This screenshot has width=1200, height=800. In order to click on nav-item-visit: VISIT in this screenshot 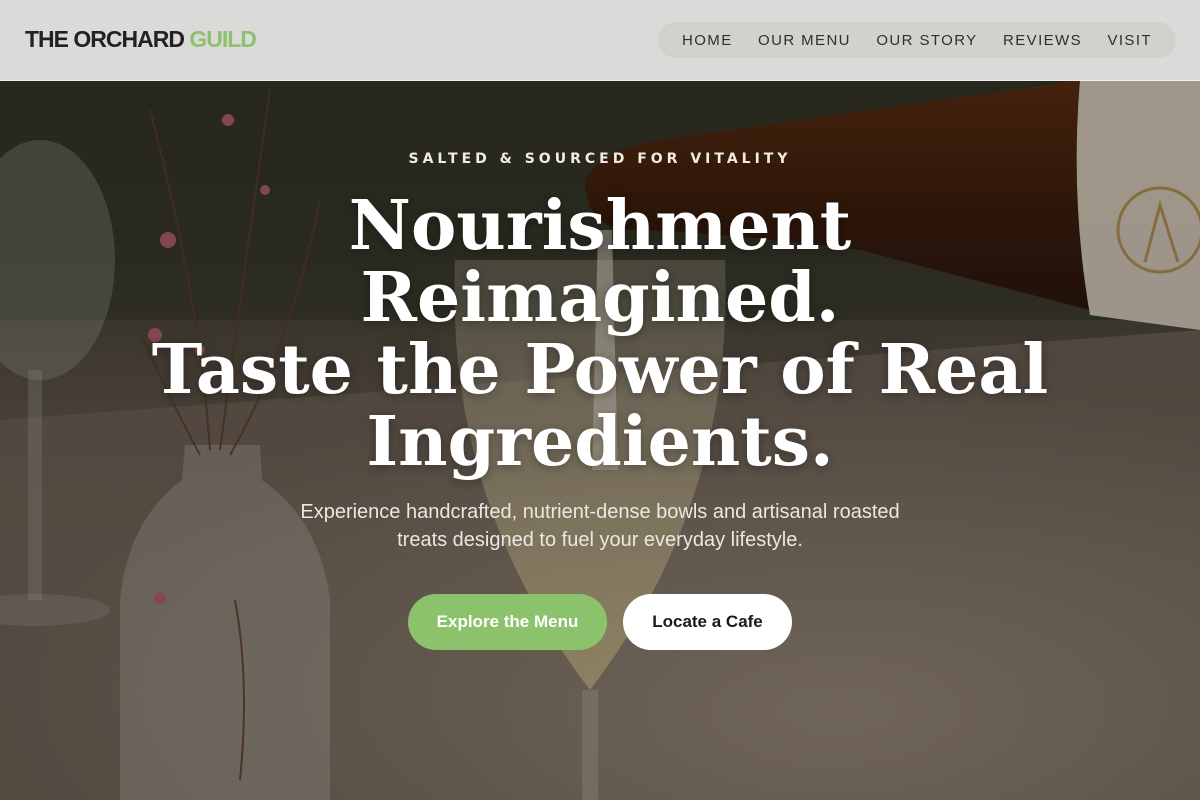, I will do `click(1129, 40)`.